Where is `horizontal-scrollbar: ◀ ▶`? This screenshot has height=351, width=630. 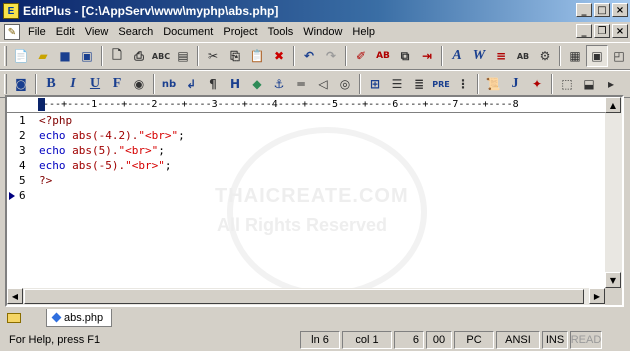
horizontal-scrollbar: ◀ ▶ is located at coordinates (306, 296).